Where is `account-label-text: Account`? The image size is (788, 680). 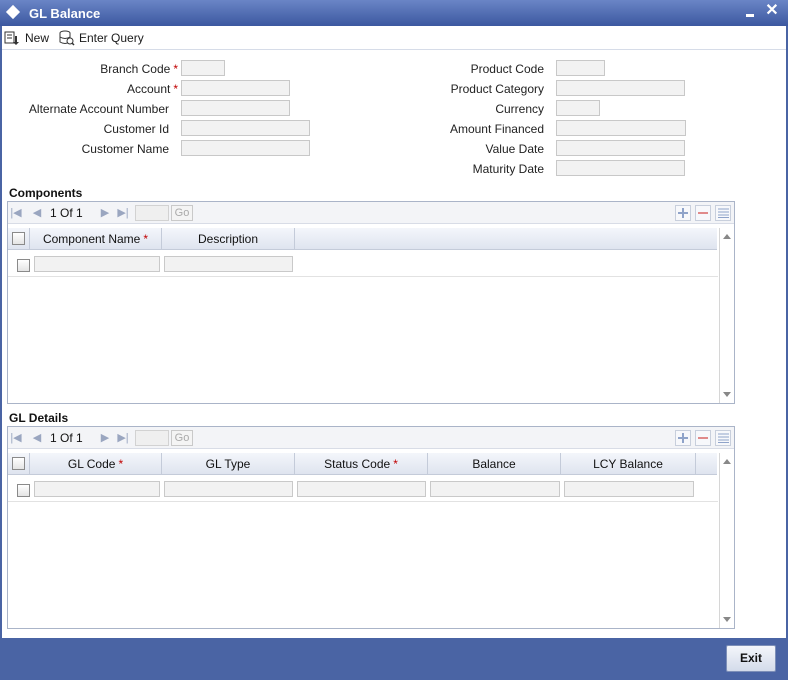 account-label-text: Account is located at coordinates (148, 89).